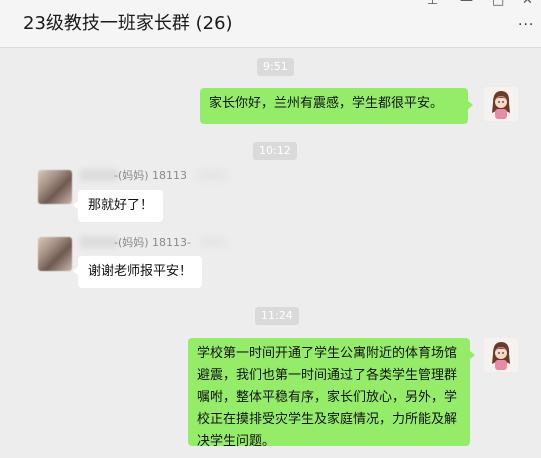 Image resolution: width=541 pixels, height=458 pixels. I want to click on chat-header: 23级教技一班家长群 (26) ⊥ — □ ✕, so click(270, 24).